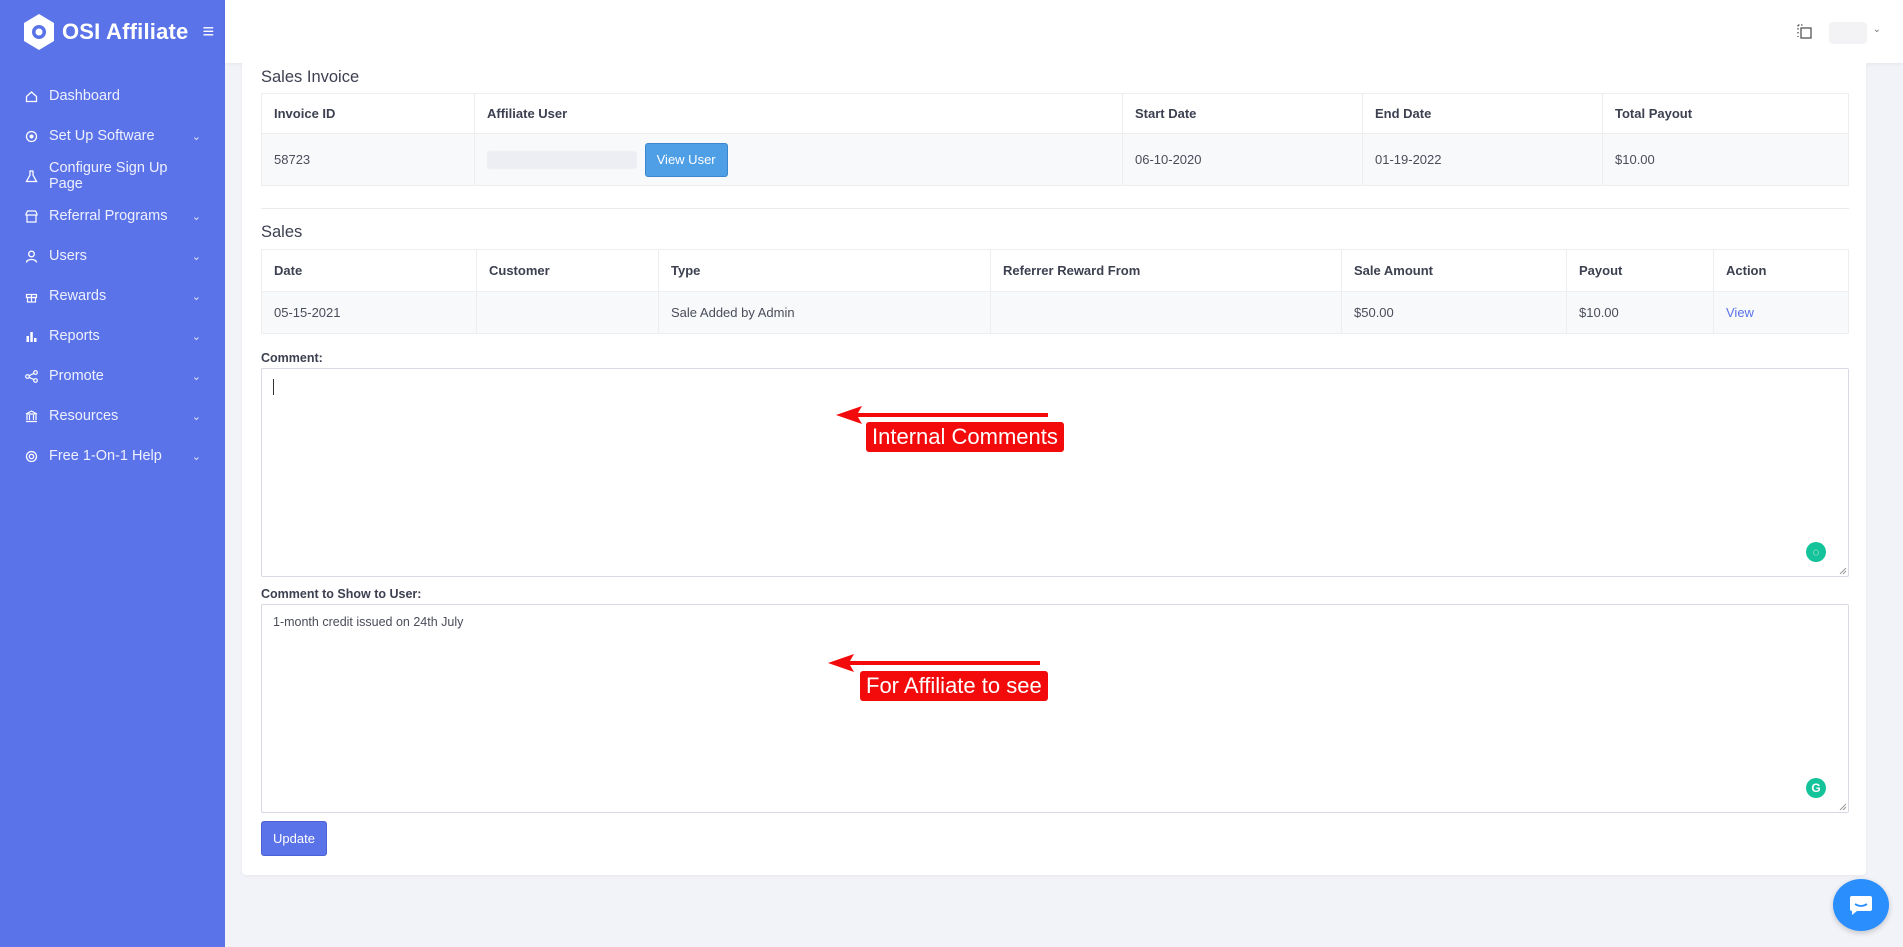 This screenshot has height=947, width=1903. What do you see at coordinates (1816, 788) in the screenshot?
I see `grammarly-icon: G` at bounding box center [1816, 788].